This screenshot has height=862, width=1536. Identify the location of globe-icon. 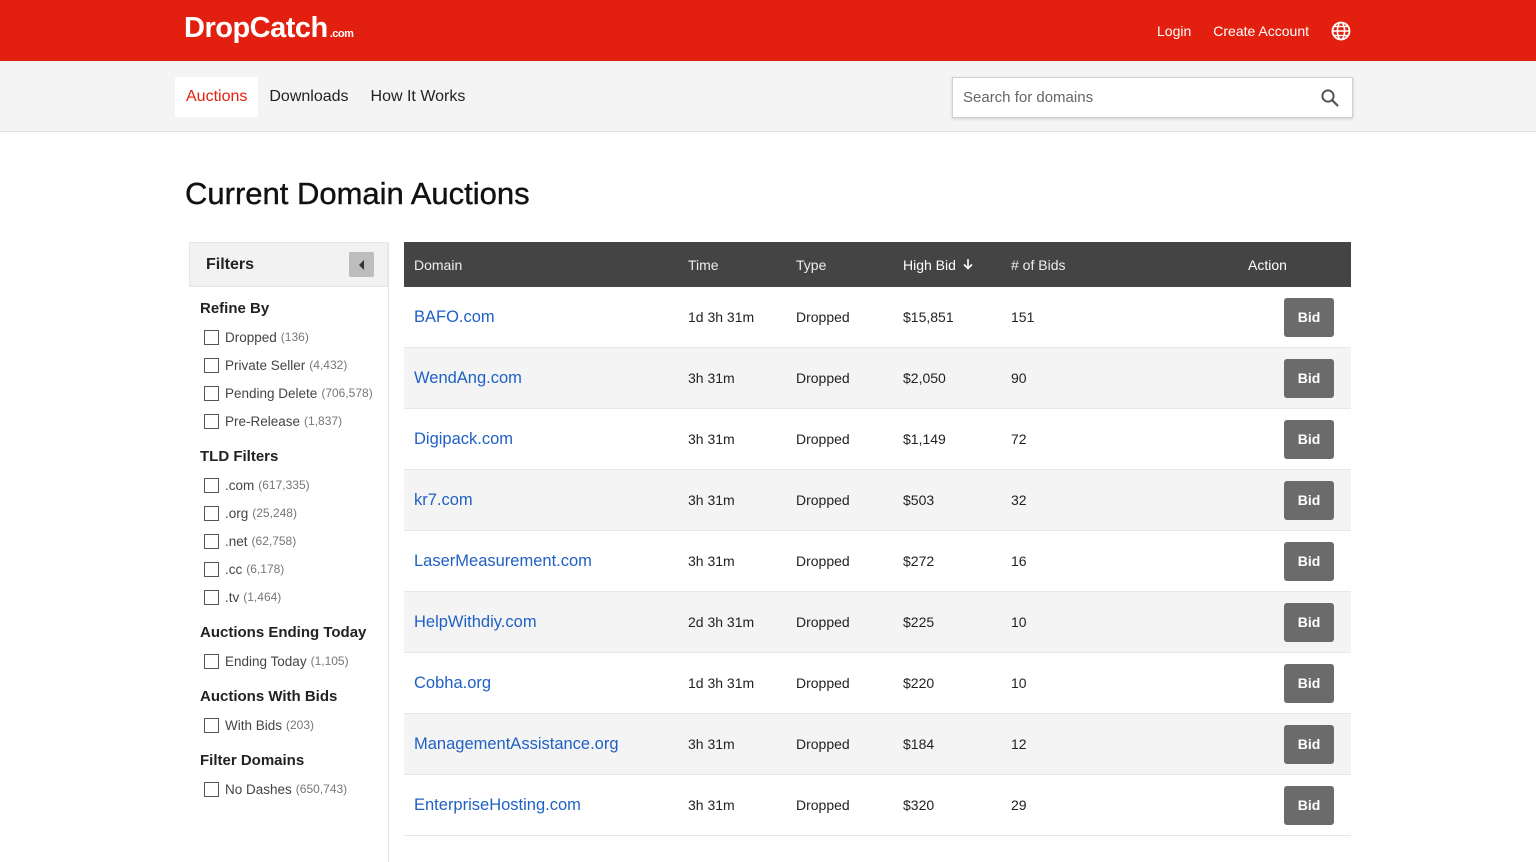
(1341, 31).